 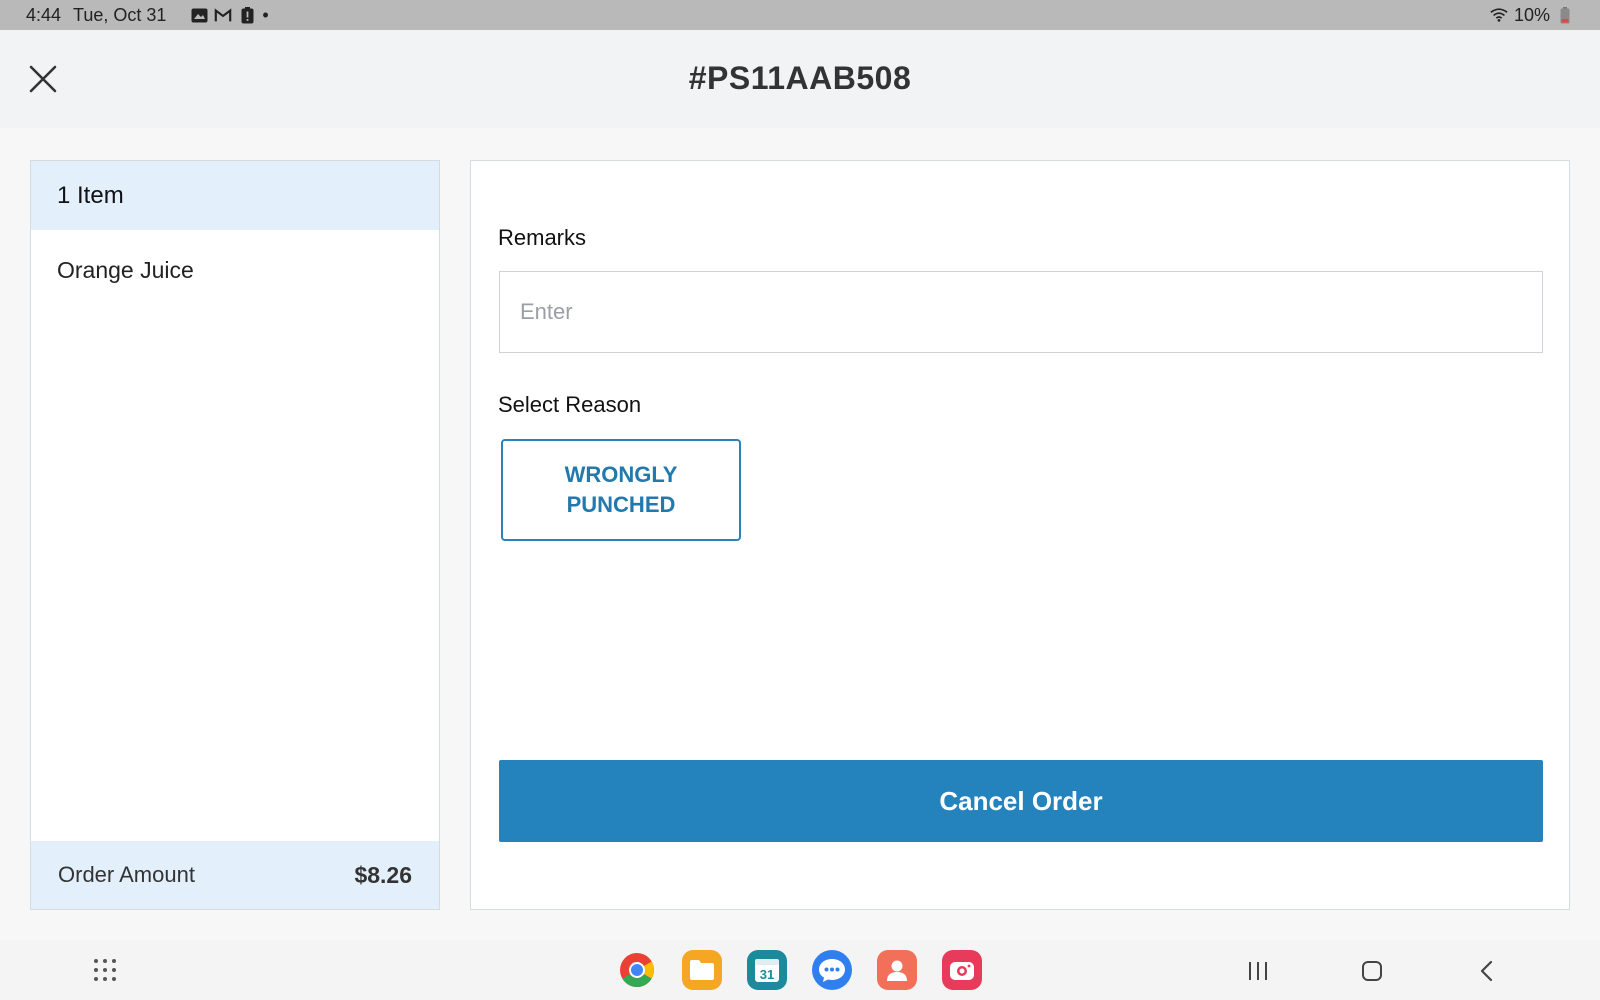 I want to click on home-button, so click(x=1372, y=971).